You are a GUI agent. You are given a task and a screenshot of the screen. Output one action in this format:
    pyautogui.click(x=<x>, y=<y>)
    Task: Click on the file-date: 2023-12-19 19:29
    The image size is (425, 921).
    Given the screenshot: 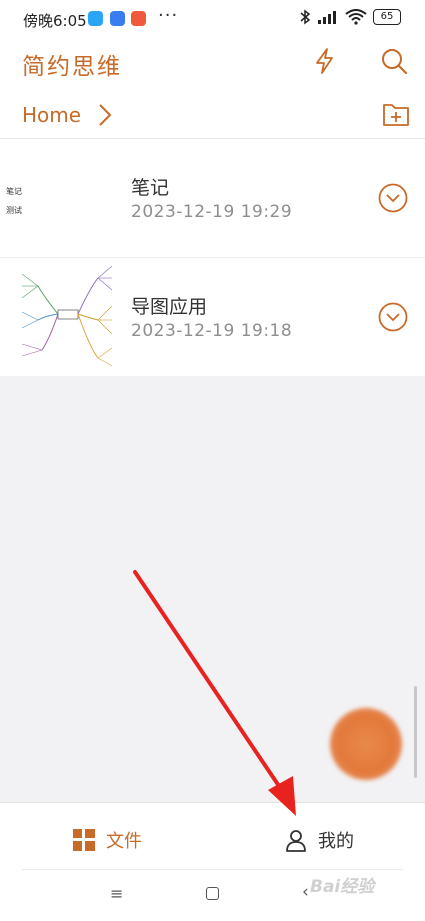 What is the action you would take?
    pyautogui.click(x=212, y=212)
    